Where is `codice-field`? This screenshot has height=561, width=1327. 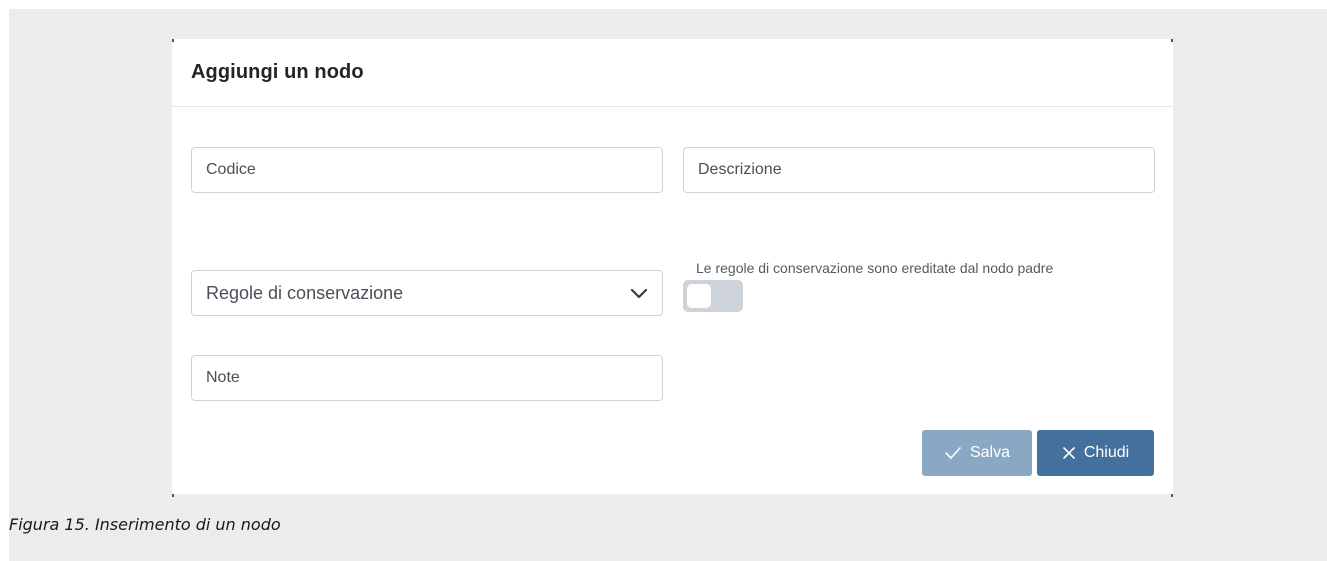
codice-field is located at coordinates (427, 170).